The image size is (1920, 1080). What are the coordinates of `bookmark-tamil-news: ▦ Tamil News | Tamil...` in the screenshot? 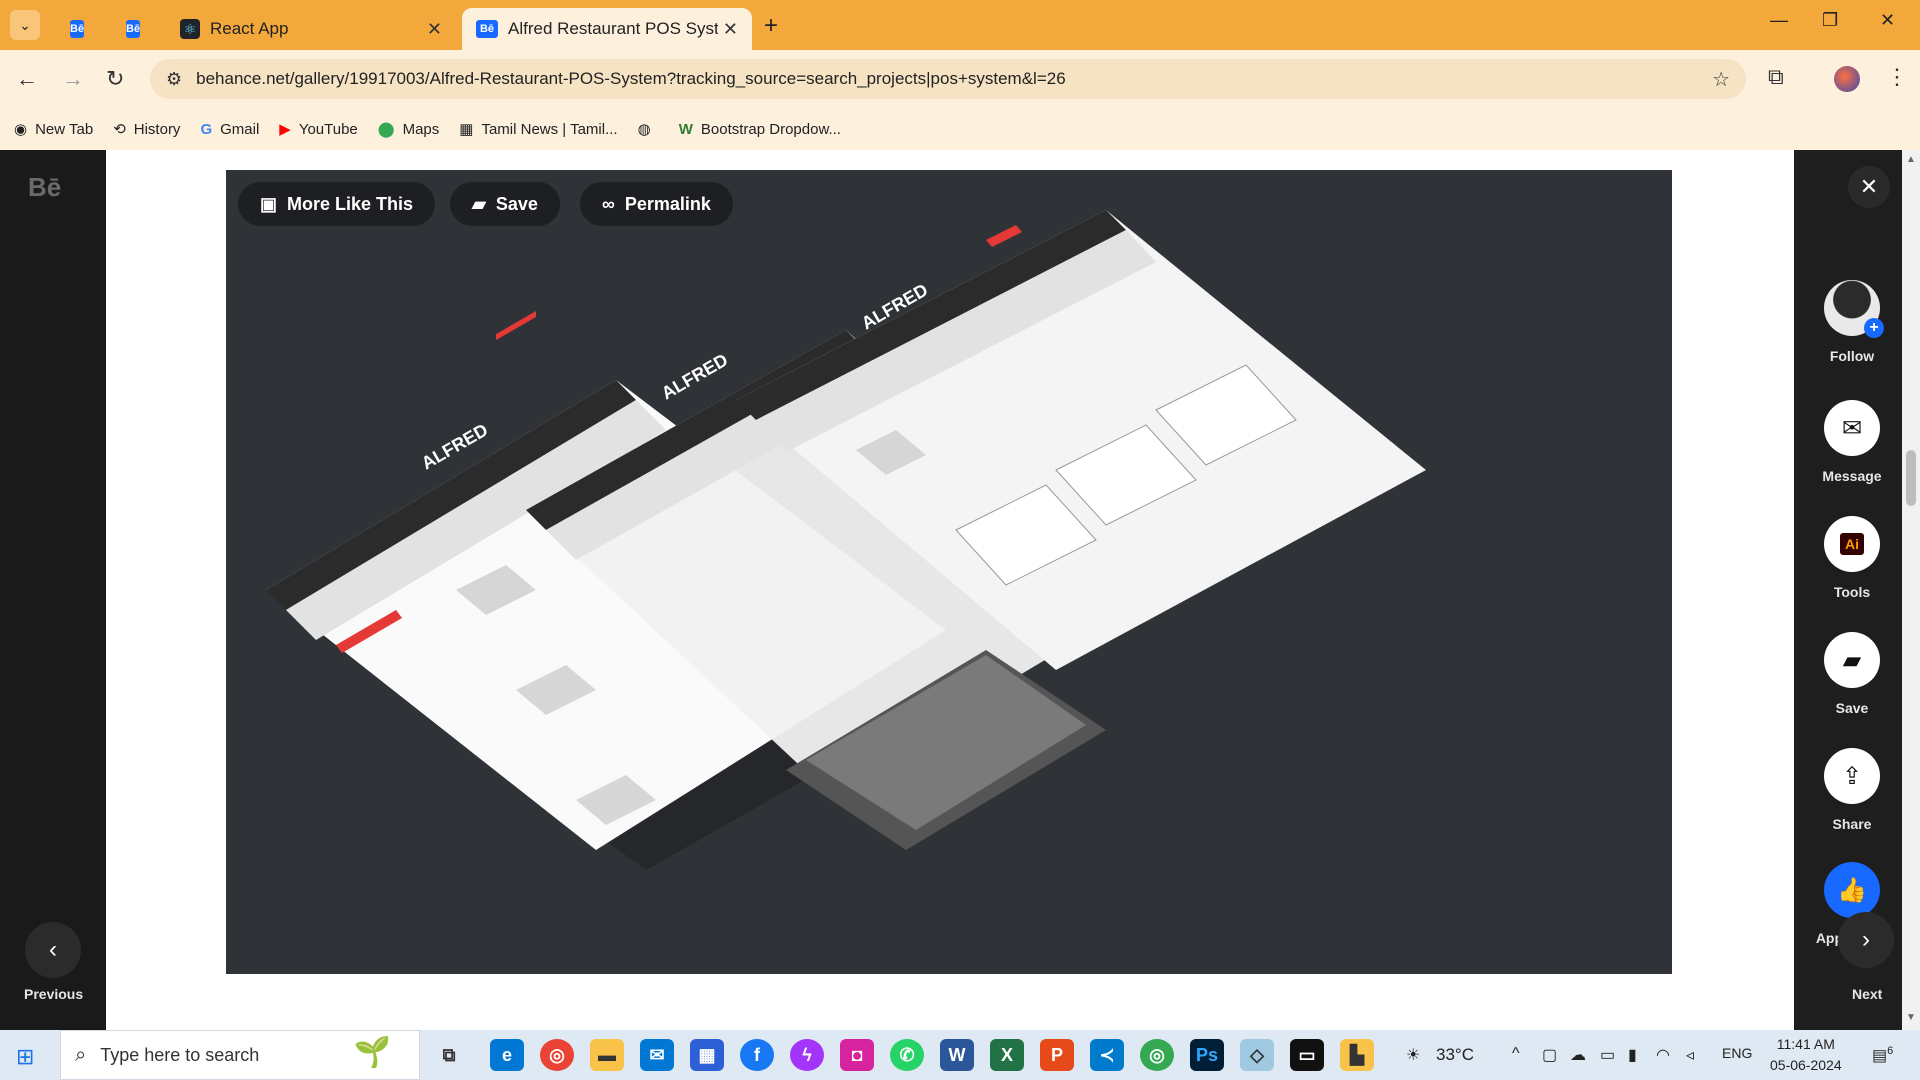 It's located at (538, 129).